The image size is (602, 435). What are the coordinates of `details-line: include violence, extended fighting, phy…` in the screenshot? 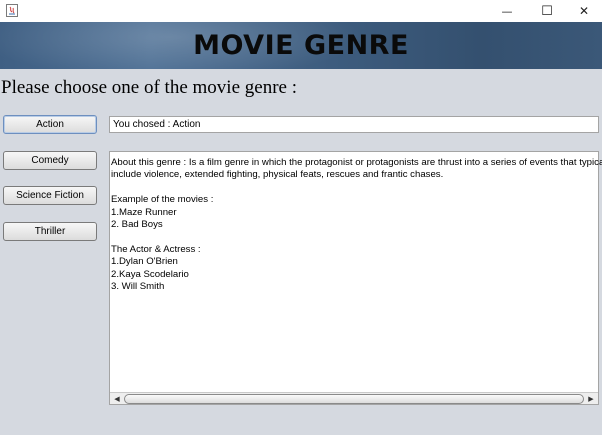 It's located at (277, 175).